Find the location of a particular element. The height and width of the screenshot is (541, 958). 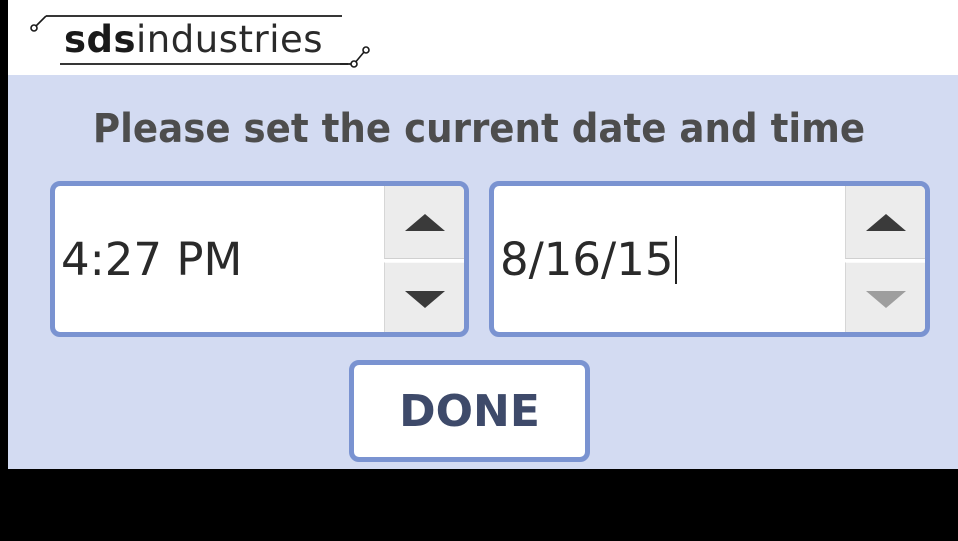

left-edge is located at coordinates (4, 270).